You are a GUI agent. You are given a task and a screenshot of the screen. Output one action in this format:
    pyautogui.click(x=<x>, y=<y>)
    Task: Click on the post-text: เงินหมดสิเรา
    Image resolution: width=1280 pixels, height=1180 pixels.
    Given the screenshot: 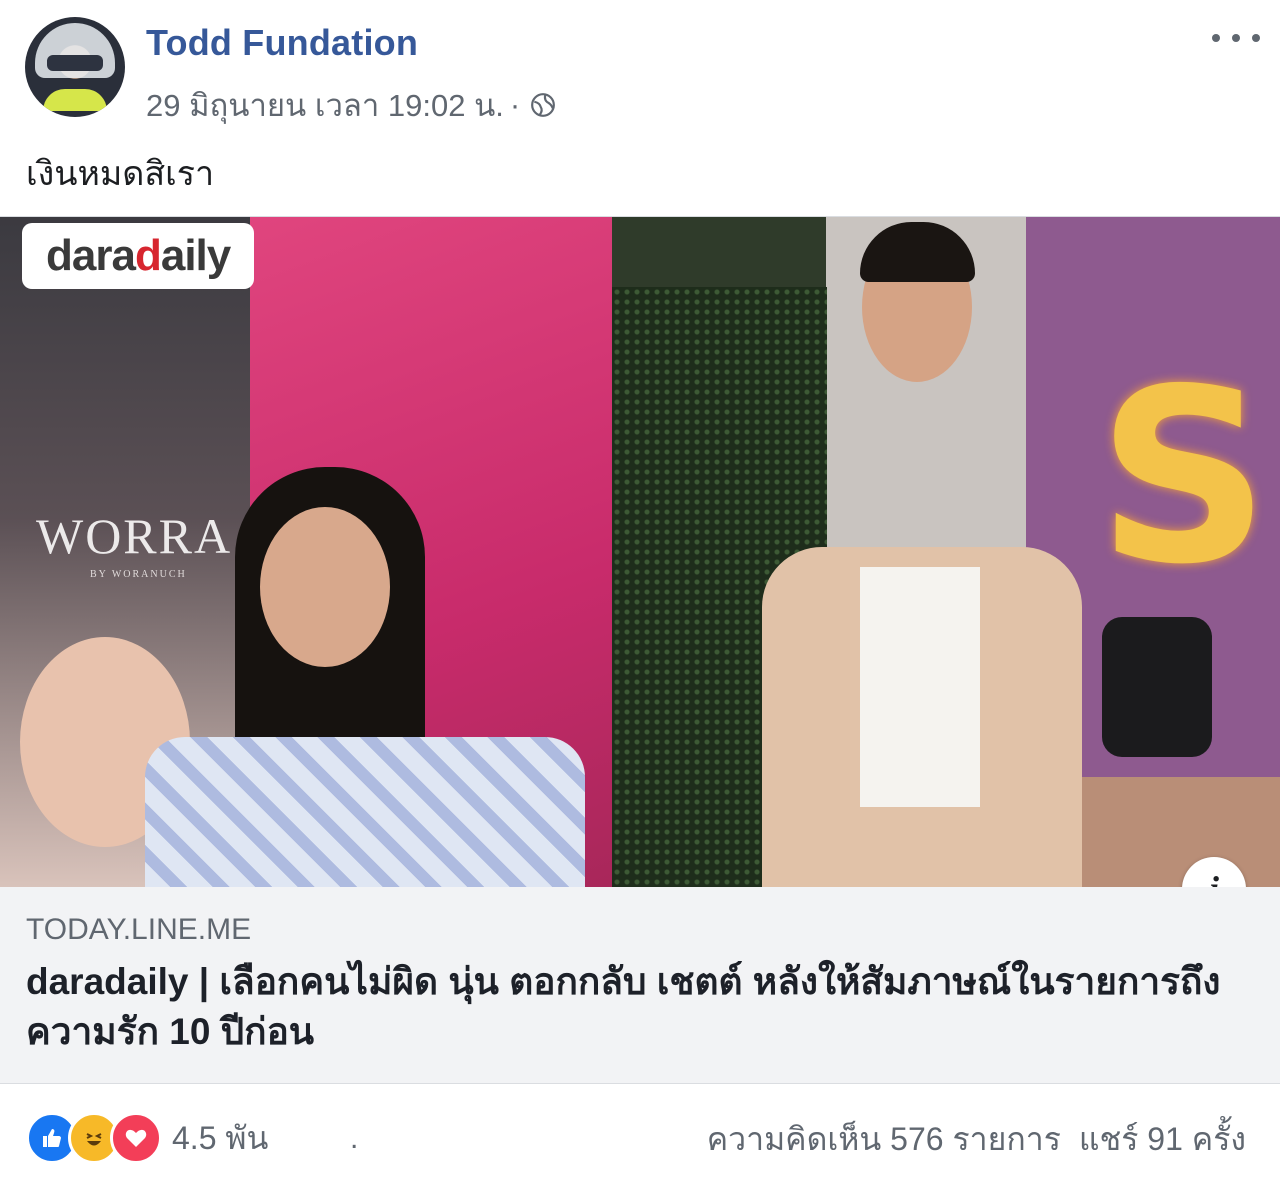 What is the action you would take?
    pyautogui.click(x=120, y=174)
    